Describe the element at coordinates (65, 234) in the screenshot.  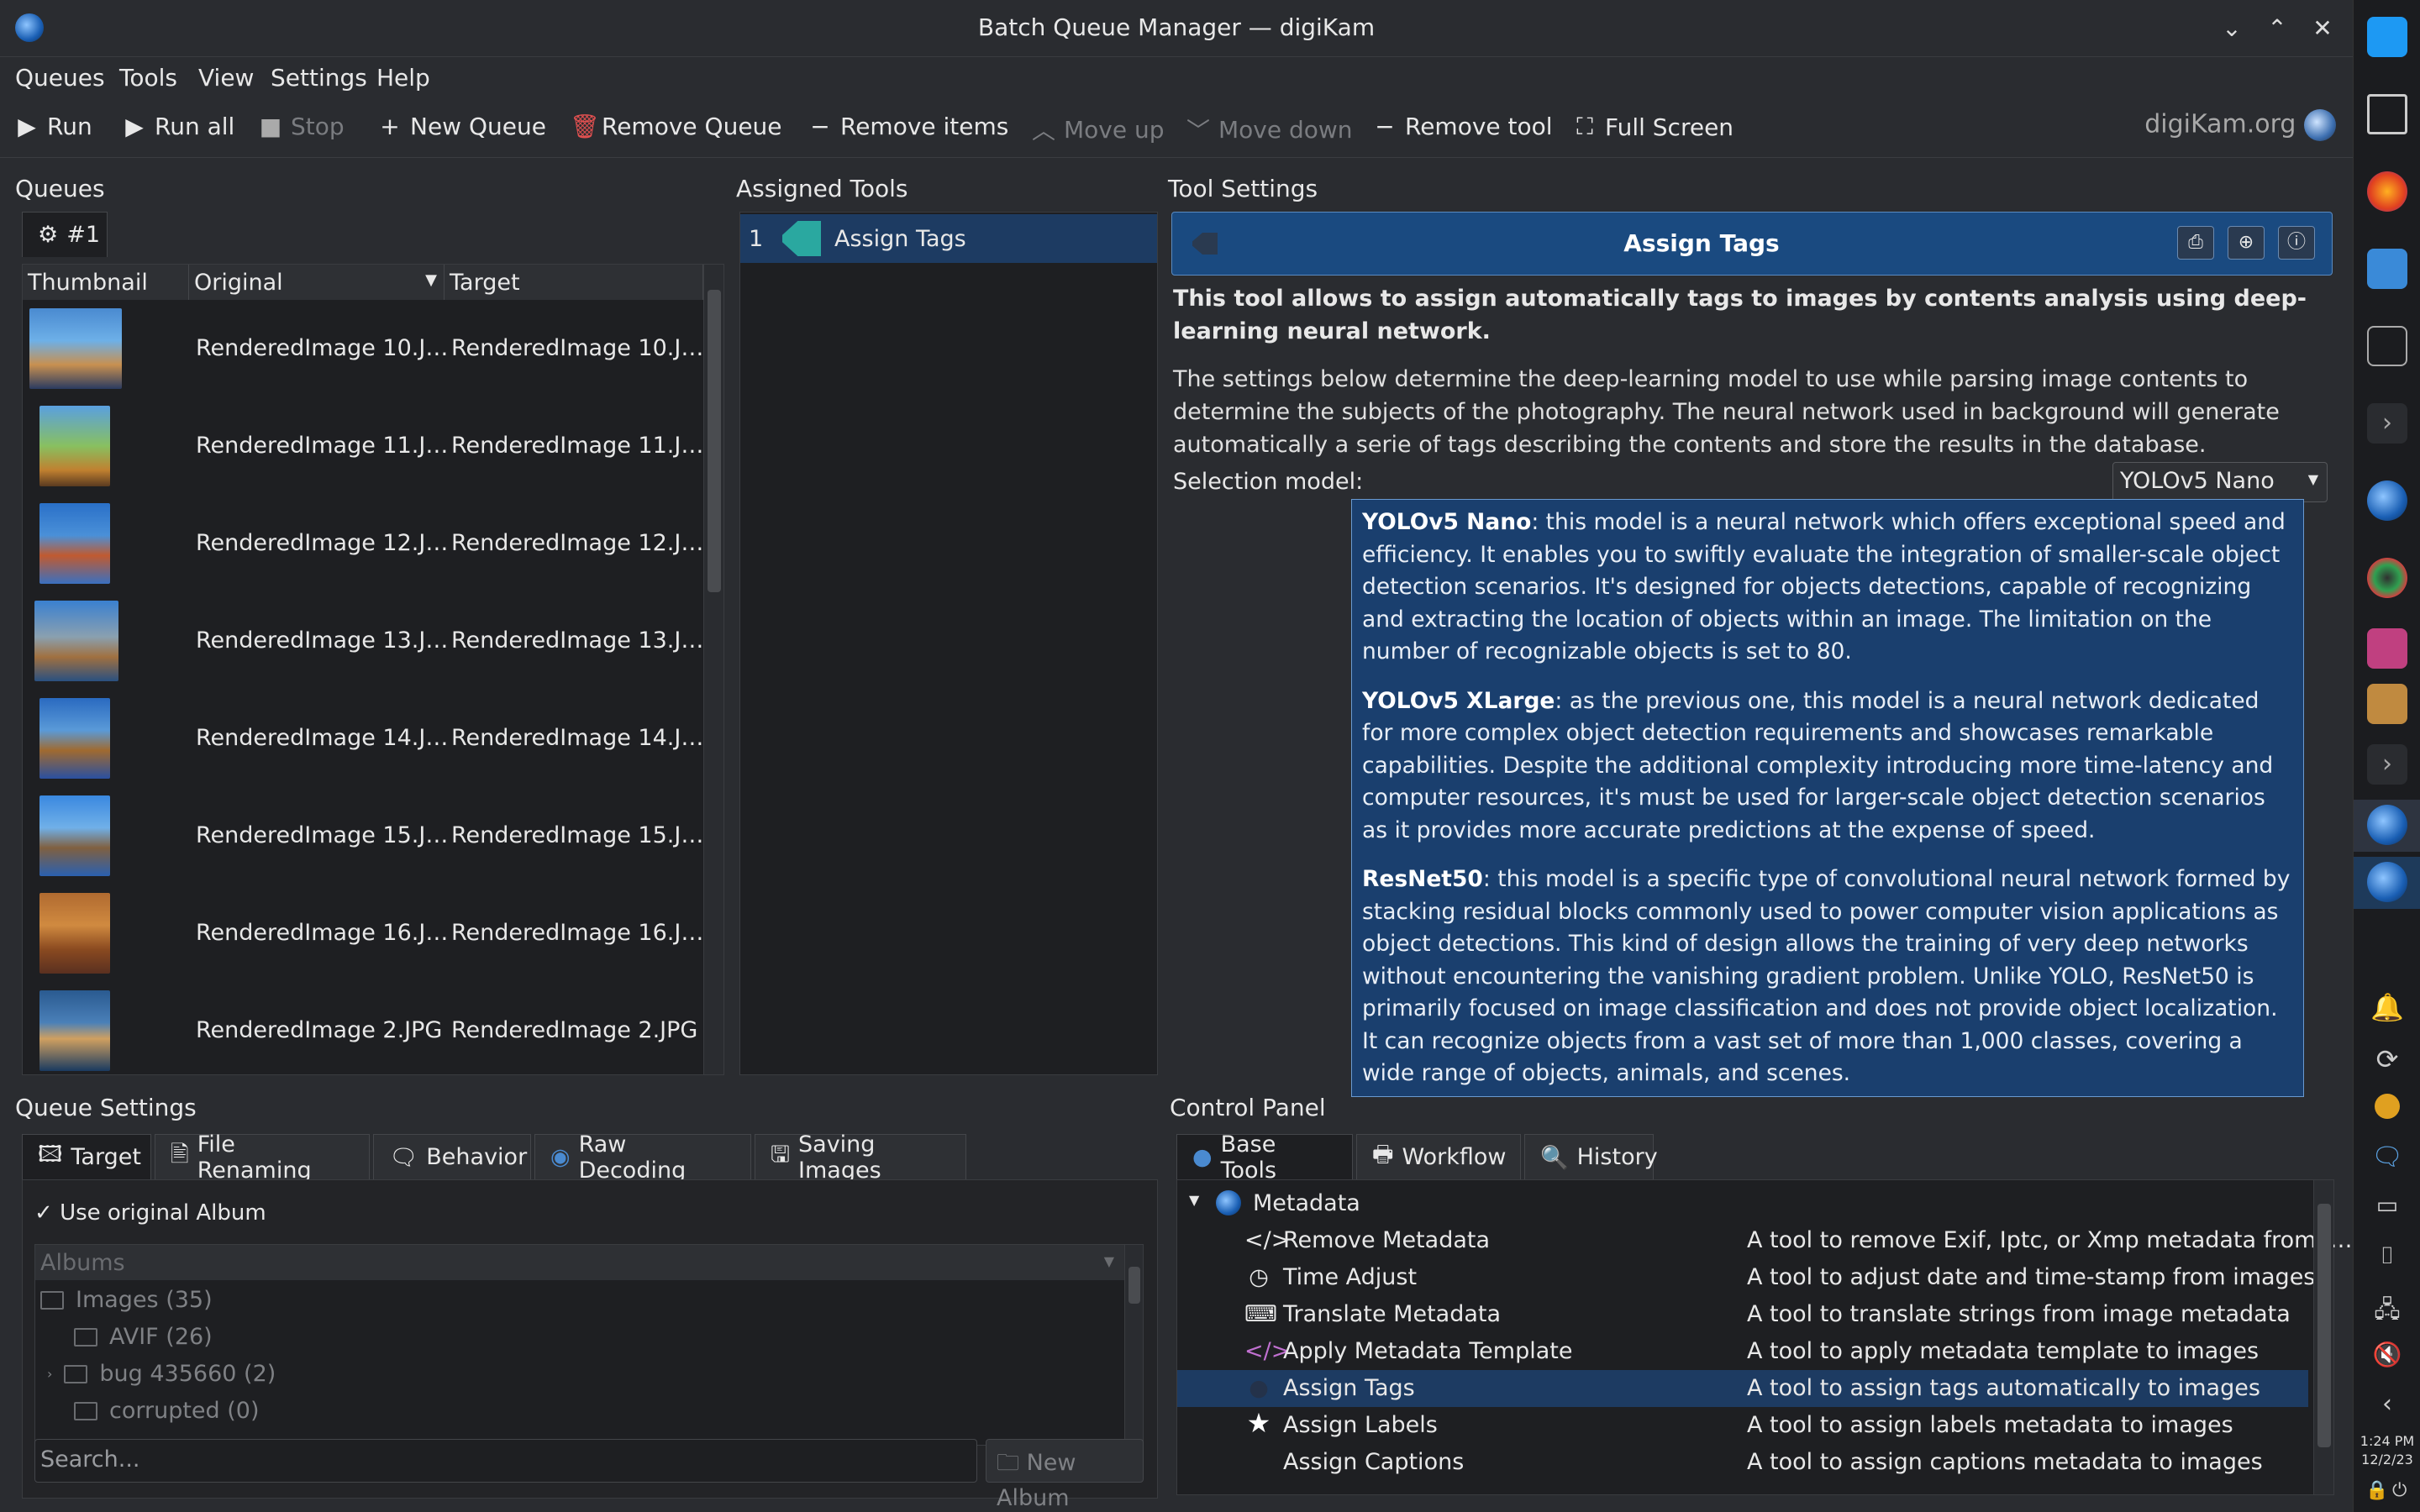
I see `queue-tab-1: ⚙ #1` at that location.